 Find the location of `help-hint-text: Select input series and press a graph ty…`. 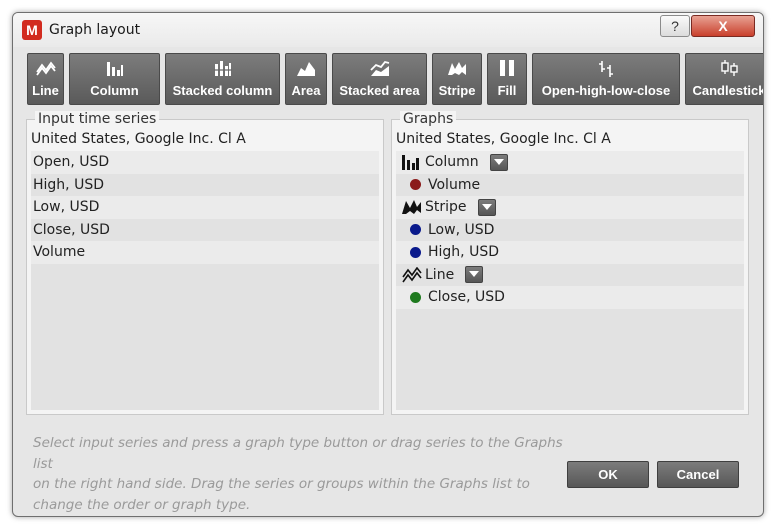

help-hint-text: Select input series and press a graph ty… is located at coordinates (303, 474).